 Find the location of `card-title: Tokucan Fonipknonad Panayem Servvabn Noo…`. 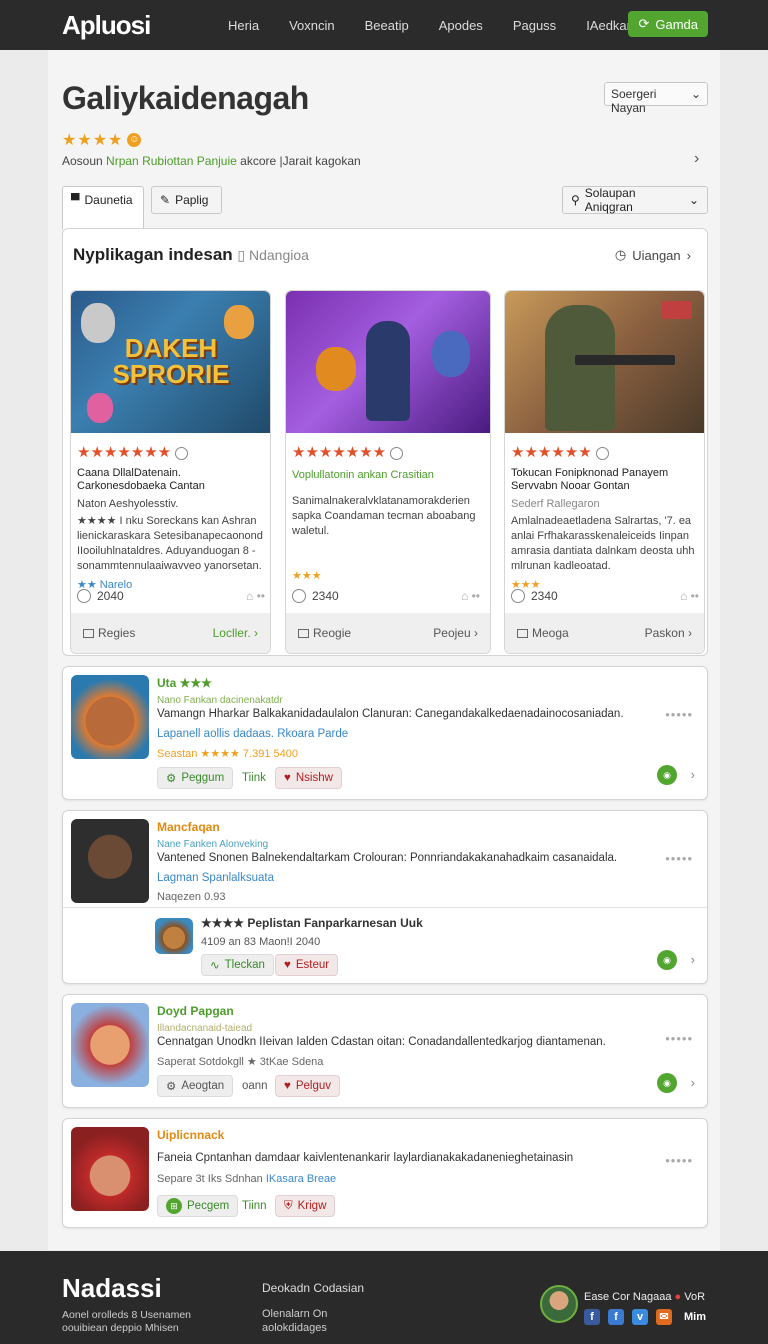

card-title: Tokucan Fonipknonad Panayem Servvabn Noo… is located at coordinates (604, 480).